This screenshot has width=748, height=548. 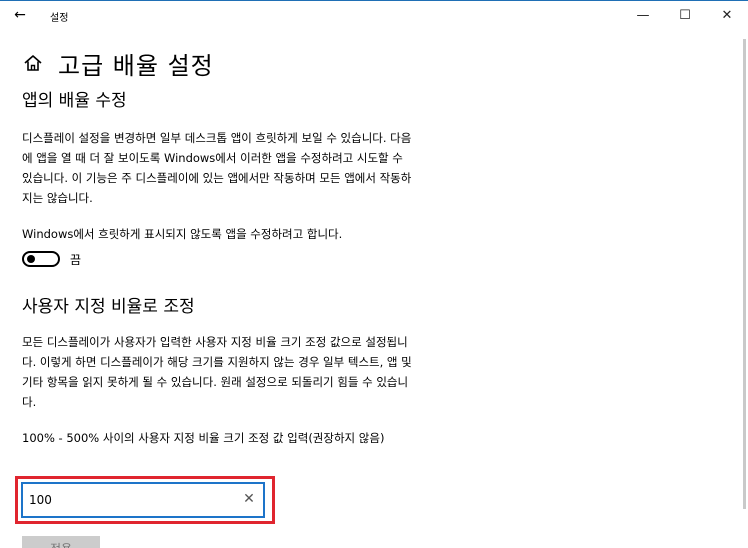 What do you see at coordinates (129, 500) in the screenshot?
I see `scaling-value-input` at bounding box center [129, 500].